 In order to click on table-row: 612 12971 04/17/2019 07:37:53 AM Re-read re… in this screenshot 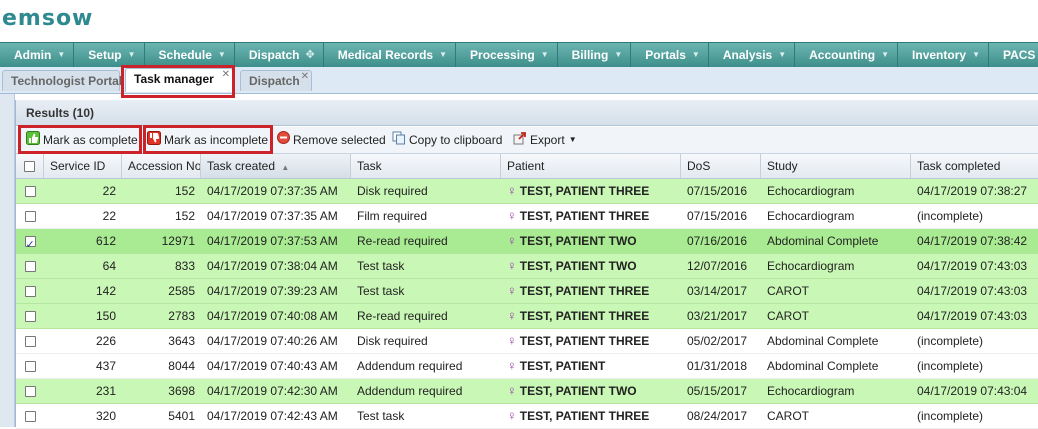, I will do `click(527, 241)`.